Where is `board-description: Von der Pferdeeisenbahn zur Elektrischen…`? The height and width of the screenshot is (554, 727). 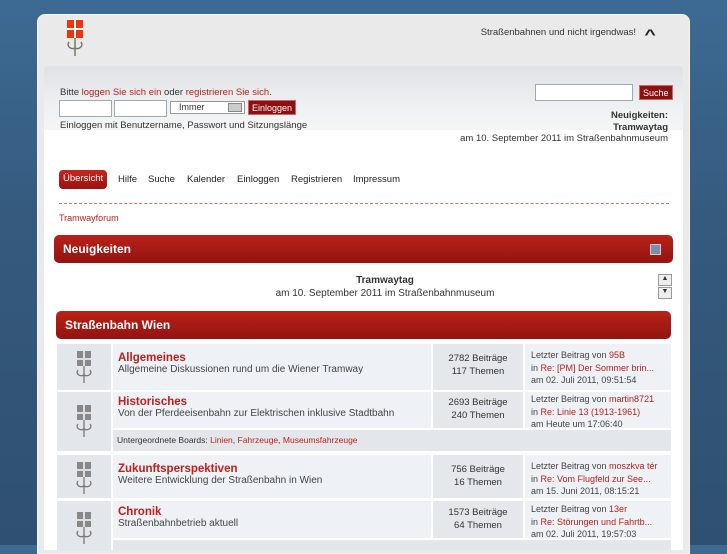 board-description: Von der Pferdeeisenbahn zur Elektrischen… is located at coordinates (256, 413).